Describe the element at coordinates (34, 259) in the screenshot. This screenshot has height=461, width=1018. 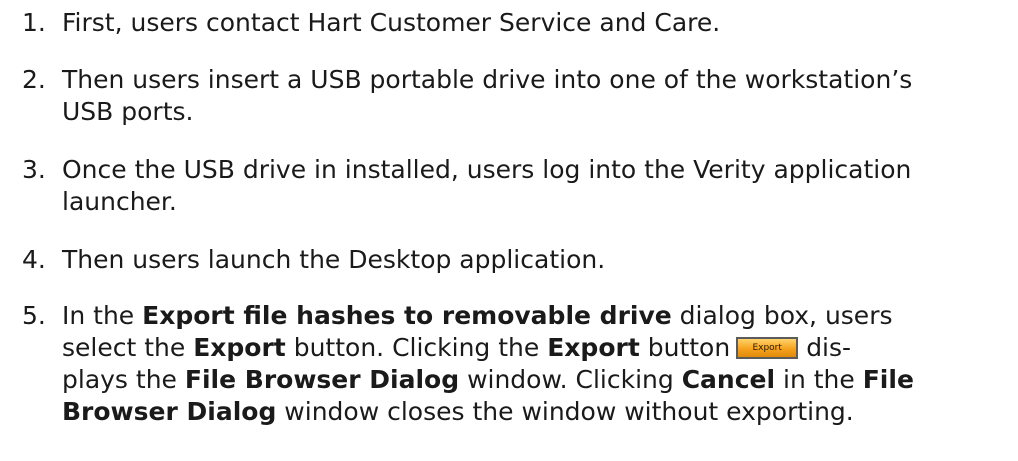
I see `step-number: 4.` at that location.